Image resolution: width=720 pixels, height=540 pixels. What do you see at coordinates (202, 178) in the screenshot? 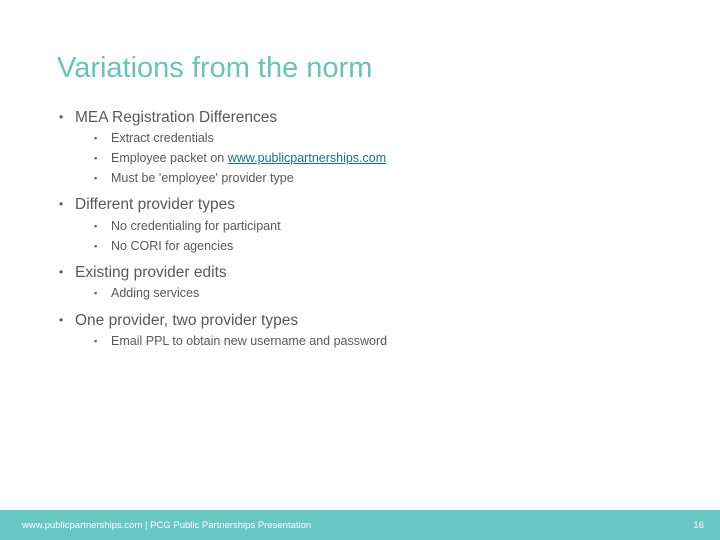
I see `sub-bullet-text: Must be 'employee' provider type` at bounding box center [202, 178].